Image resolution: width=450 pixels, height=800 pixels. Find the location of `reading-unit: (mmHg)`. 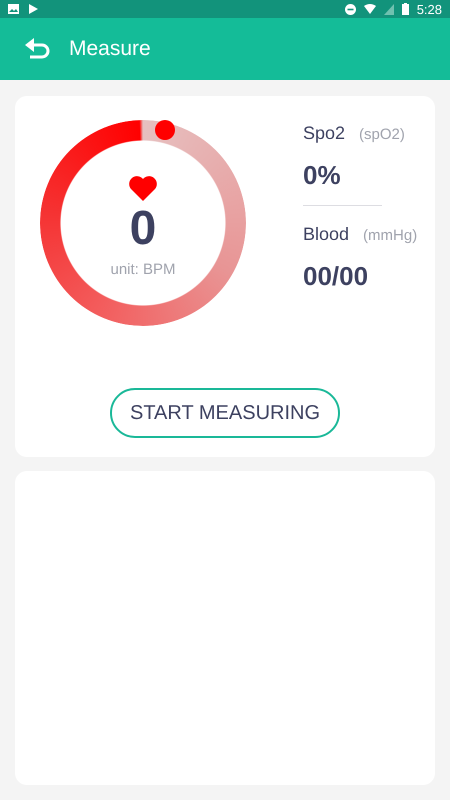

reading-unit: (mmHg) is located at coordinates (390, 235).